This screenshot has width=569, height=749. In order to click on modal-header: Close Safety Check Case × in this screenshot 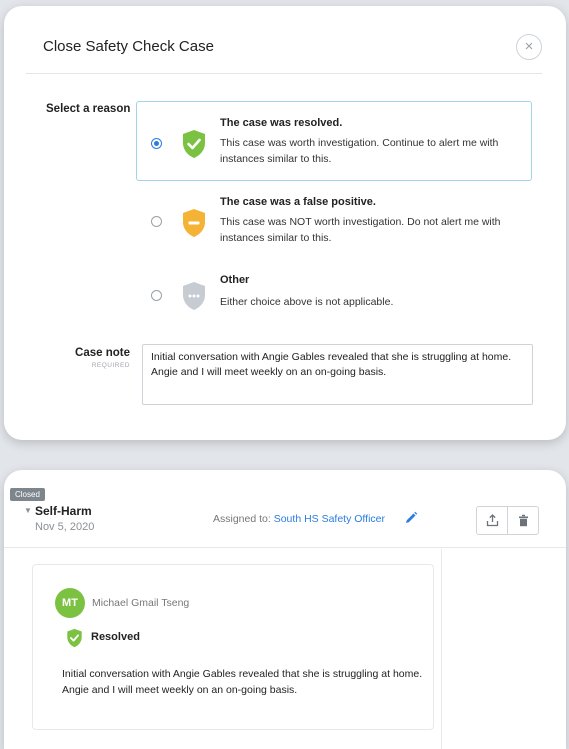, I will do `click(284, 49)`.